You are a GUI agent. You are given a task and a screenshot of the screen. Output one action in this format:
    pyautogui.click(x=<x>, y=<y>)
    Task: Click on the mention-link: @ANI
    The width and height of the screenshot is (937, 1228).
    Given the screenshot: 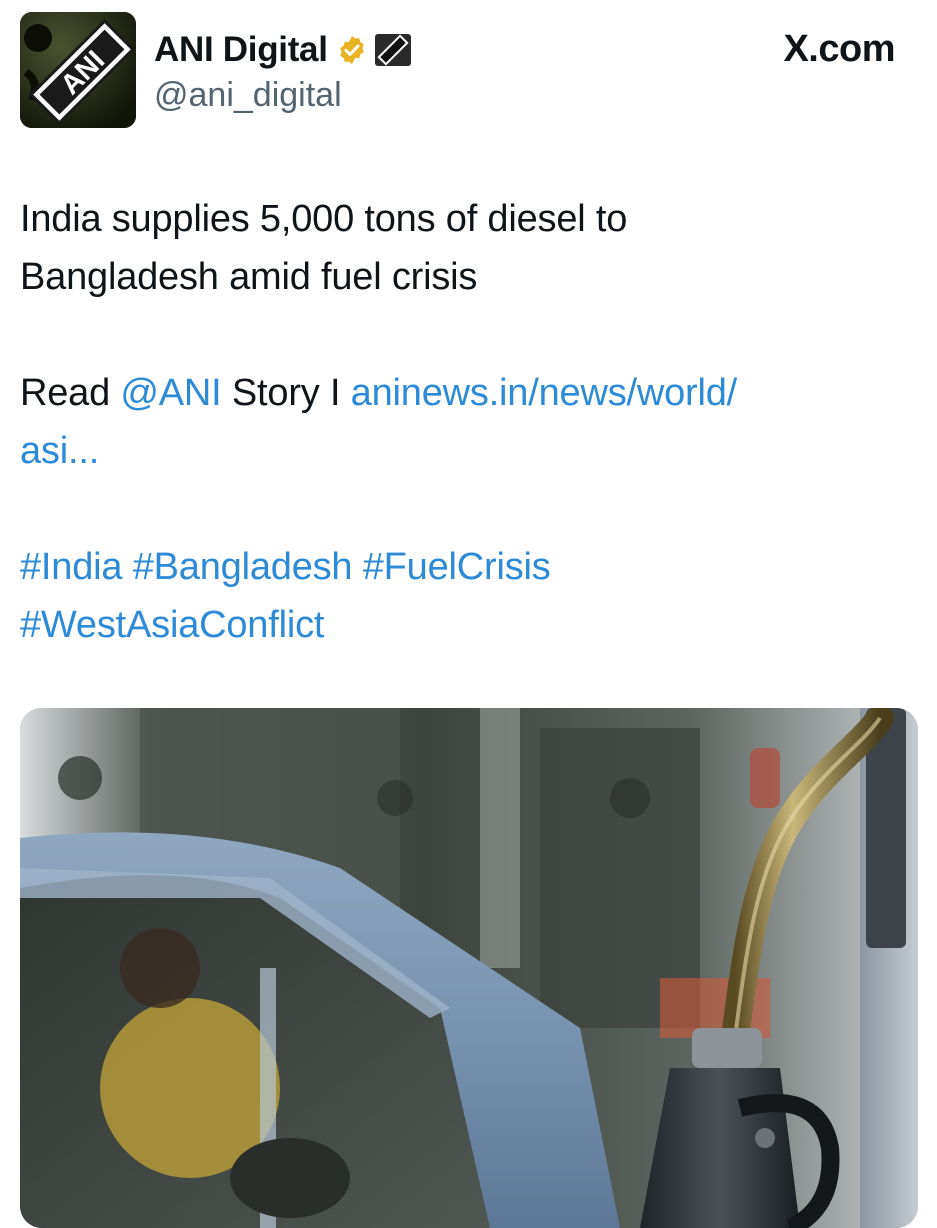 What is the action you would take?
    pyautogui.click(x=170, y=393)
    